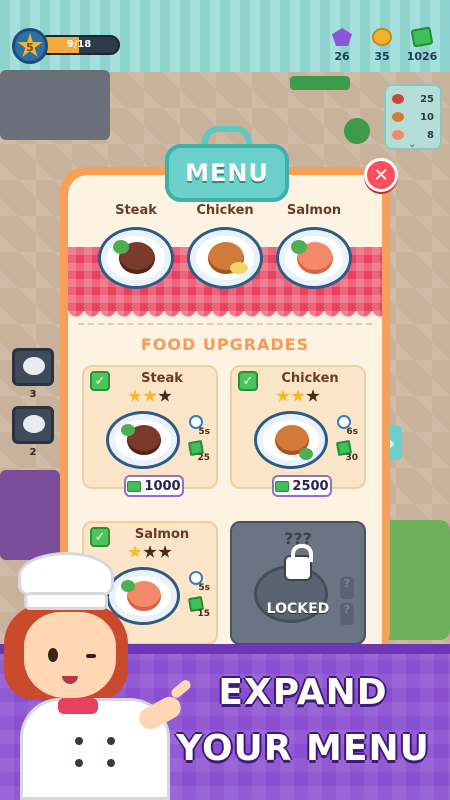  What do you see at coordinates (303, 748) in the screenshot?
I see `promo-line-2: YOUR MENU` at bounding box center [303, 748].